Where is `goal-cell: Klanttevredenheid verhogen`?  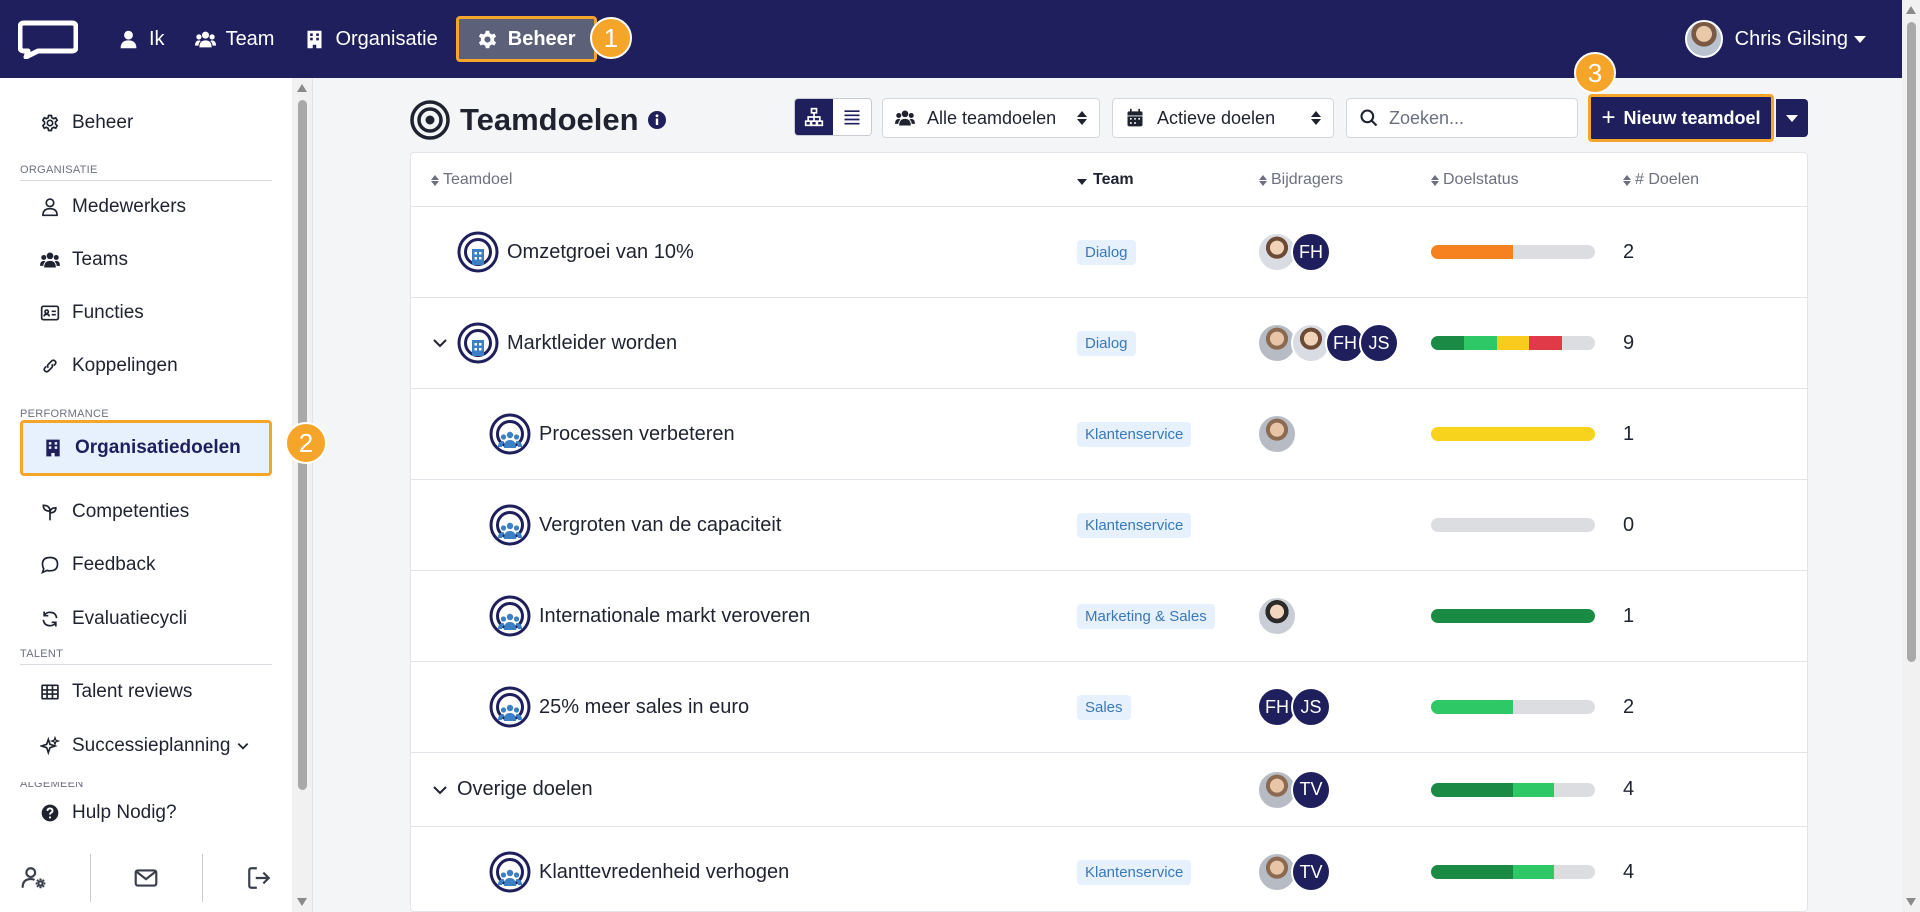 goal-cell: Klanttevredenheid verhogen is located at coordinates (639, 869).